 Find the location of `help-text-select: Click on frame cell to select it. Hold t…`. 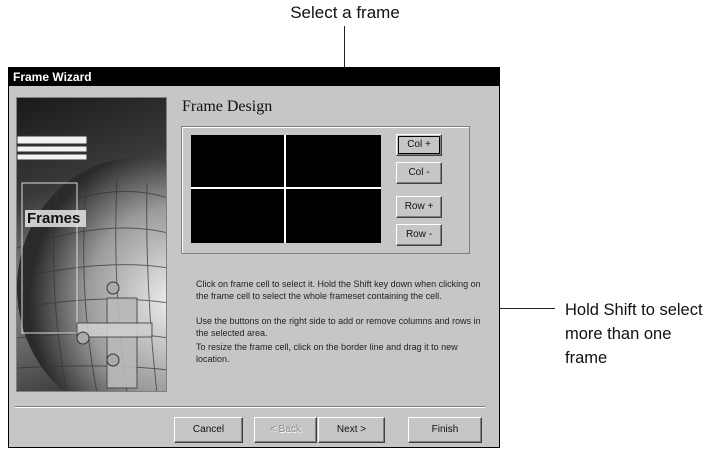

help-text-select: Click on frame cell to select it. Hold t… is located at coordinates (338, 290).